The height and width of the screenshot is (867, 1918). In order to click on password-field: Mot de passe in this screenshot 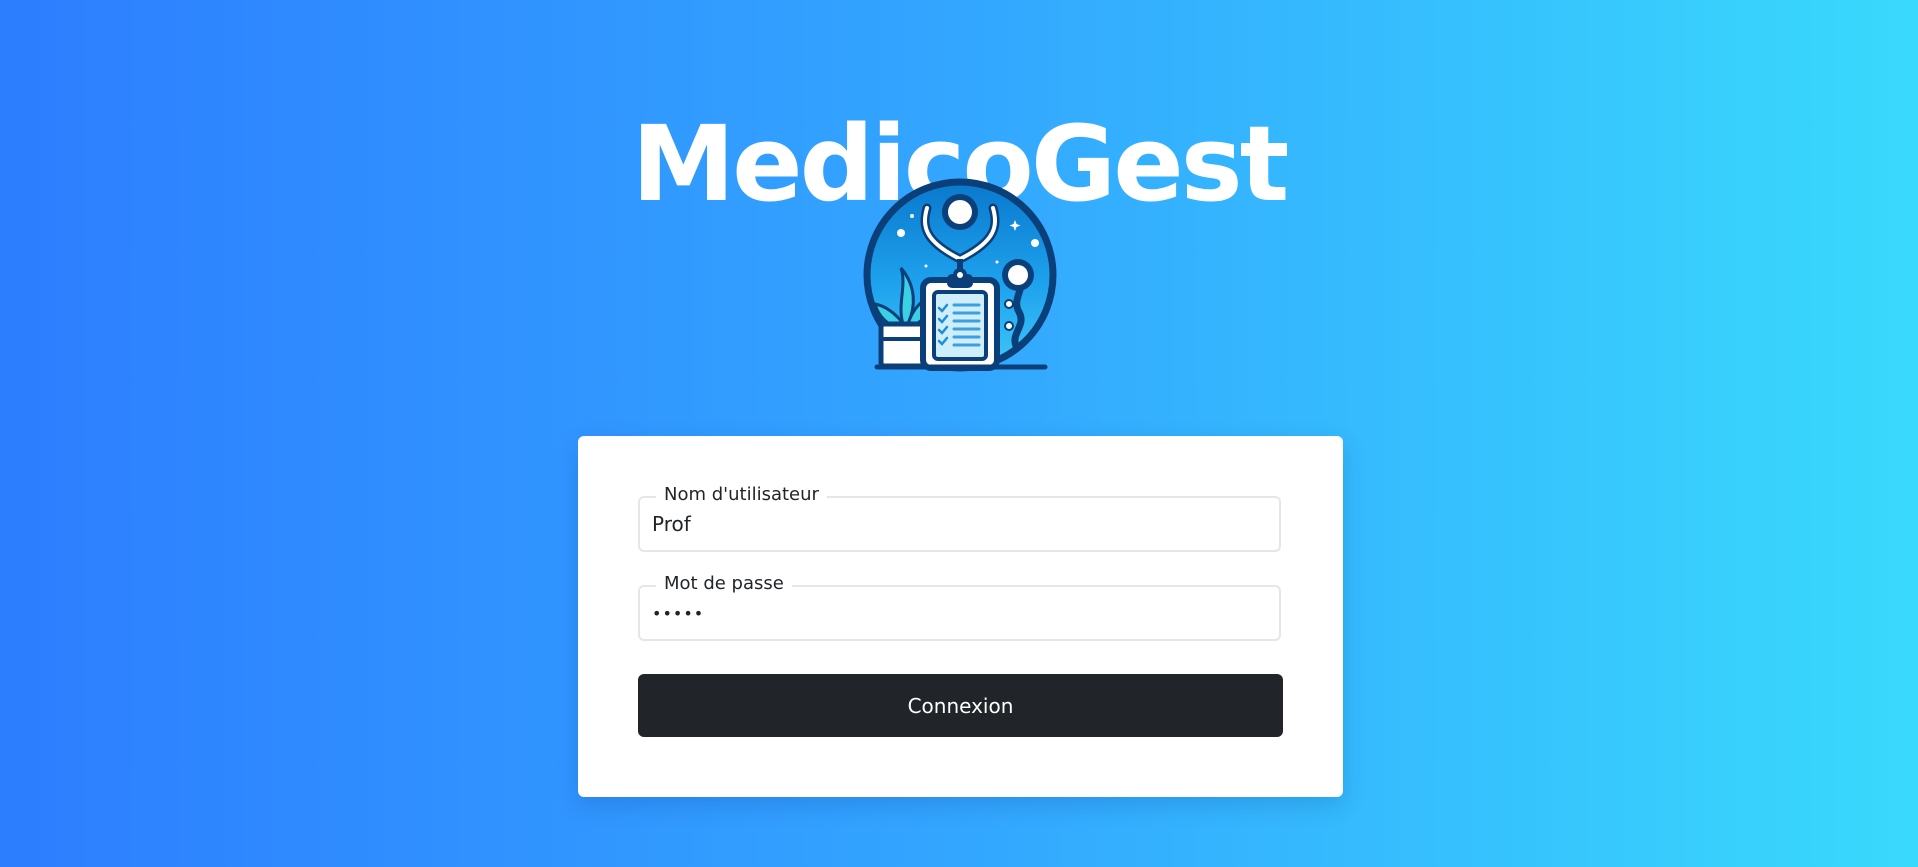, I will do `click(959, 606)`.